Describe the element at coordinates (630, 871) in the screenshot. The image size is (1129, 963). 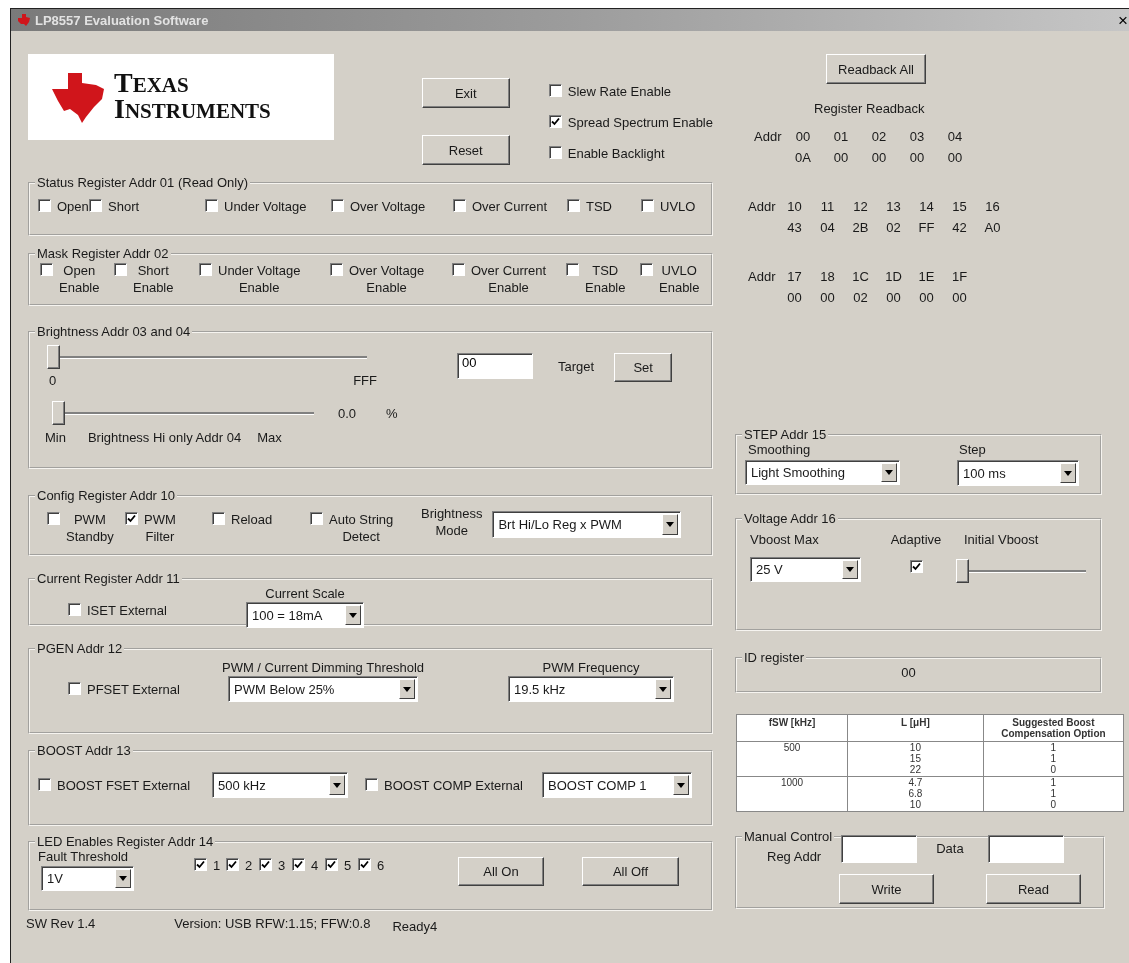
I see `action-button: All Off` at that location.